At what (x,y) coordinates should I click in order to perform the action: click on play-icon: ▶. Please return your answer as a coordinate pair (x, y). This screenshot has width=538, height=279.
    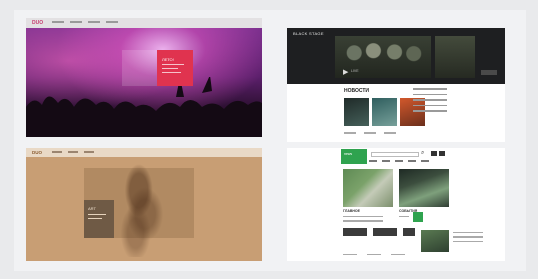
    Looking at the image, I should click on (345, 72).